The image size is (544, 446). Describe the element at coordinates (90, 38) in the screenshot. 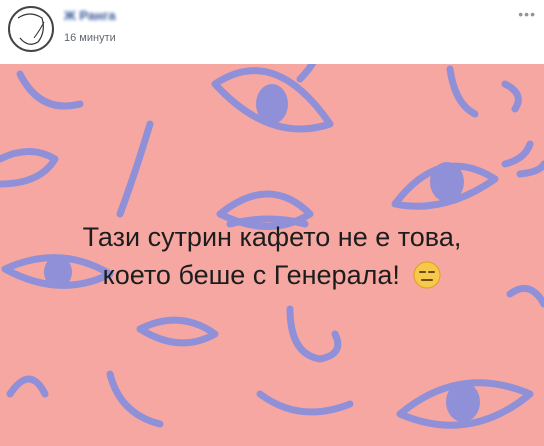

I see `post-timestamp: 16 минути` at that location.